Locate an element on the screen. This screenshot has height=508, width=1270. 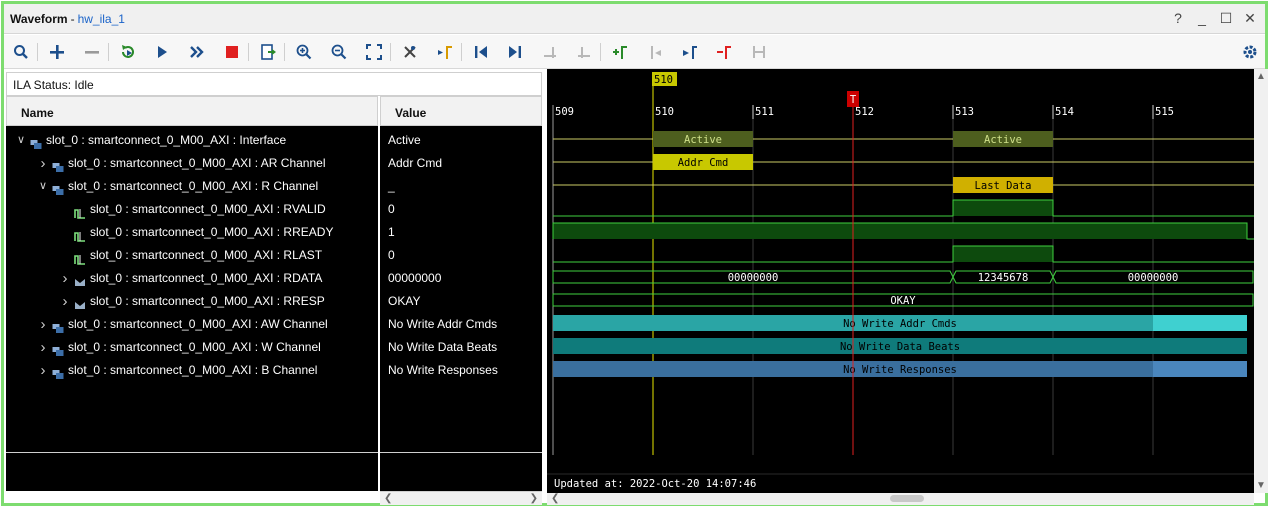
refresh-trigger-icon is located at coordinates (128, 52).